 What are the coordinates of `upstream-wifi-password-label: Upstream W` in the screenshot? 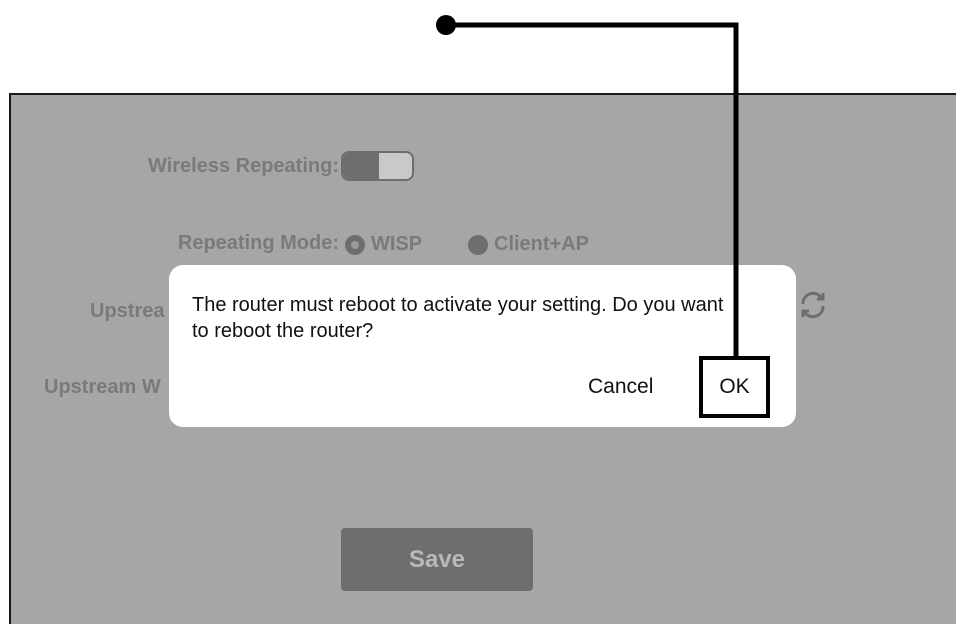 It's located at (102, 387).